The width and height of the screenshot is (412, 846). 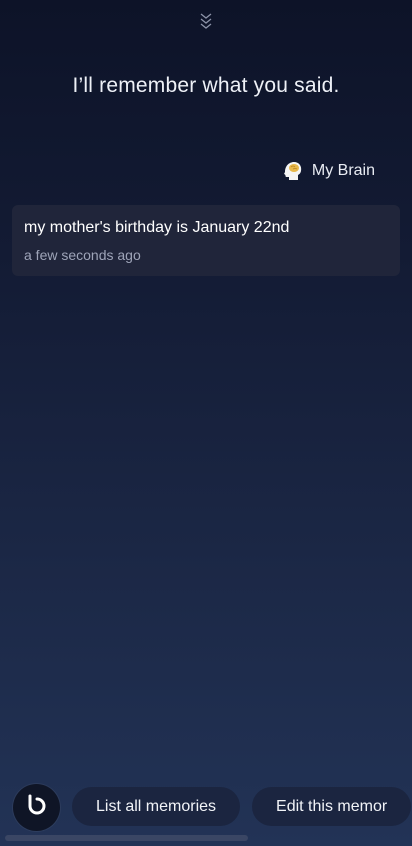 What do you see at coordinates (156, 806) in the screenshot?
I see `list-all-memories-chip: List all memories` at bounding box center [156, 806].